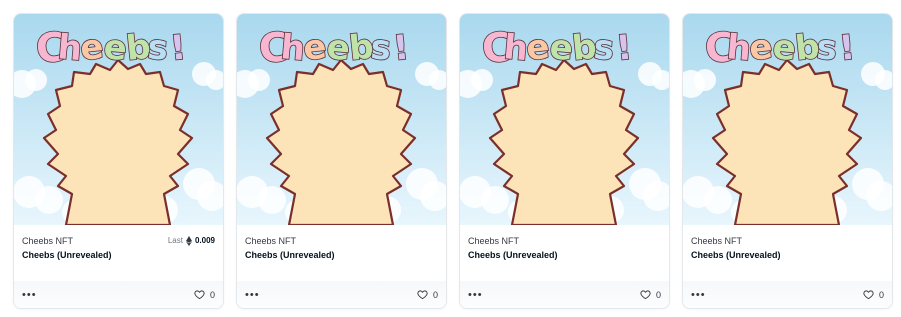 This screenshot has width=901, height=317. I want to click on last-sale: Last 0.009, so click(191, 241).